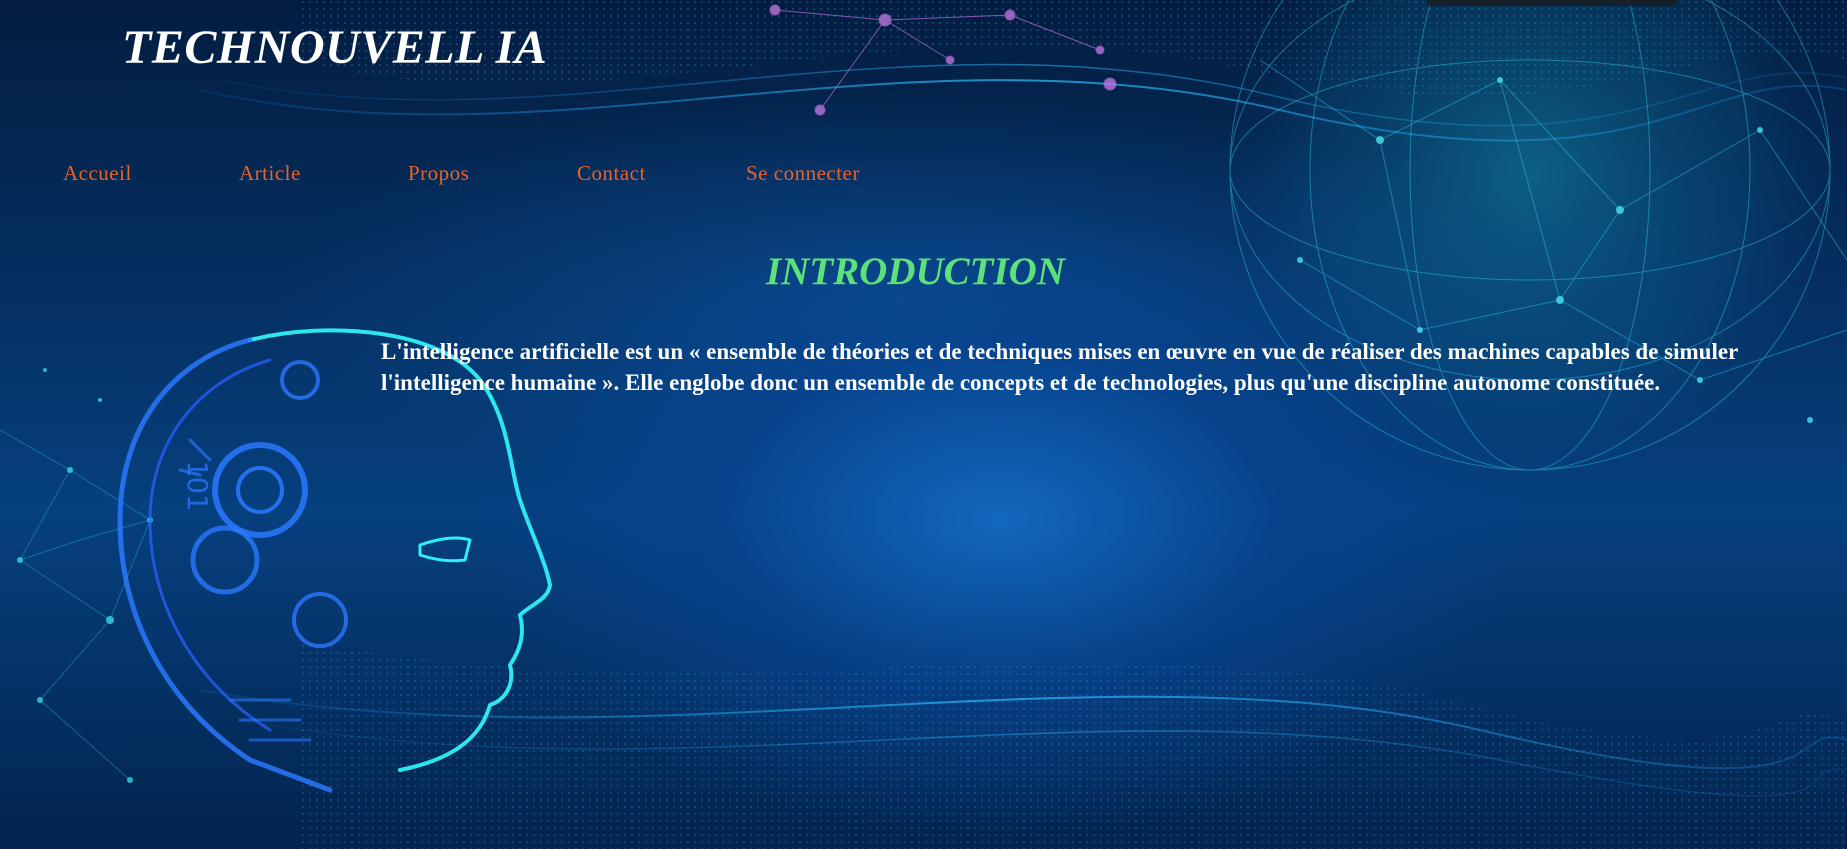 This screenshot has height=849, width=1847. I want to click on nav-link-propos: Propos, so click(492, 173).